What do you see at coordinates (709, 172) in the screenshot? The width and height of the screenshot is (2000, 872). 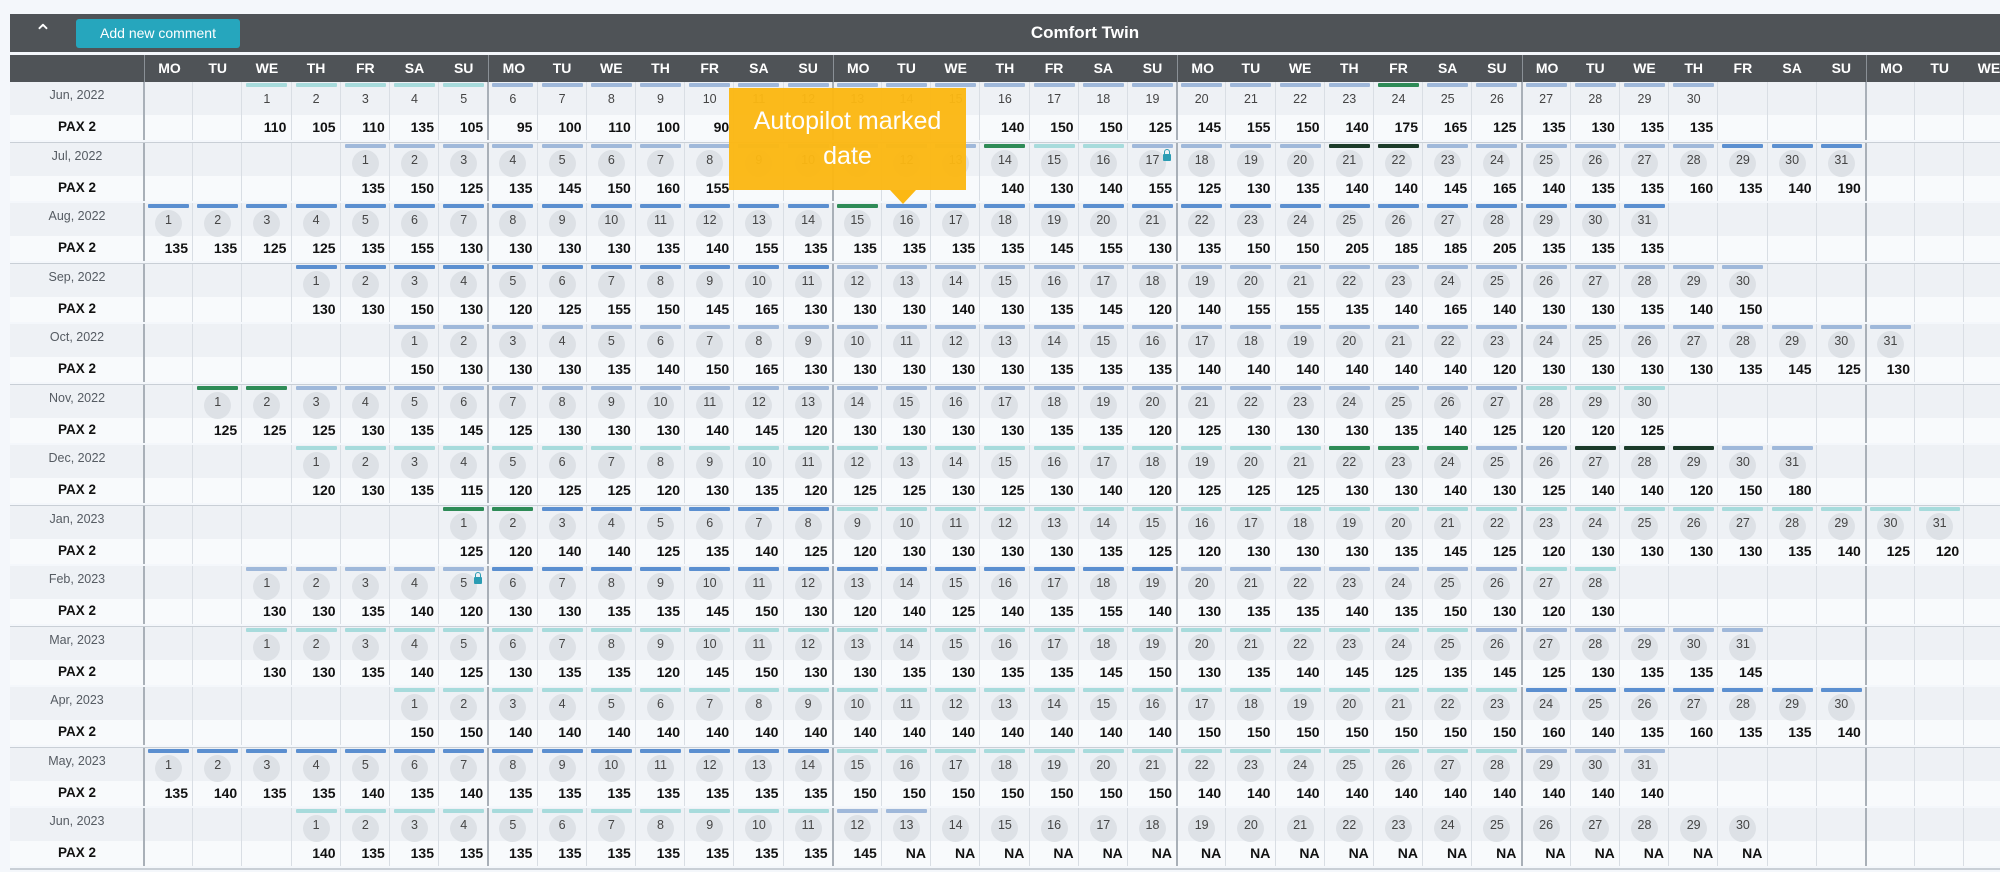 I see `day-cell: 8 155` at bounding box center [709, 172].